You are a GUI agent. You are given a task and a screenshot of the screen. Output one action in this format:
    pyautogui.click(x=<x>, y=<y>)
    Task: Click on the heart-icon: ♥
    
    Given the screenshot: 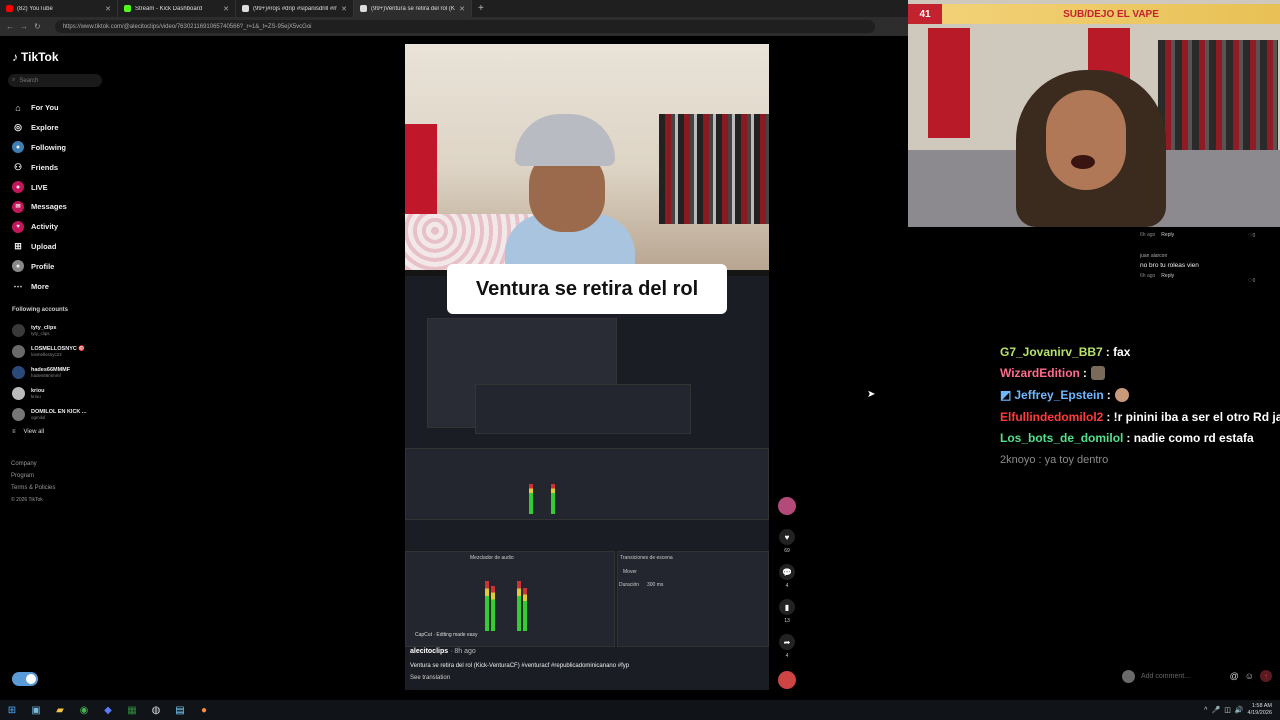 What is the action you would take?
    pyautogui.click(x=787, y=537)
    